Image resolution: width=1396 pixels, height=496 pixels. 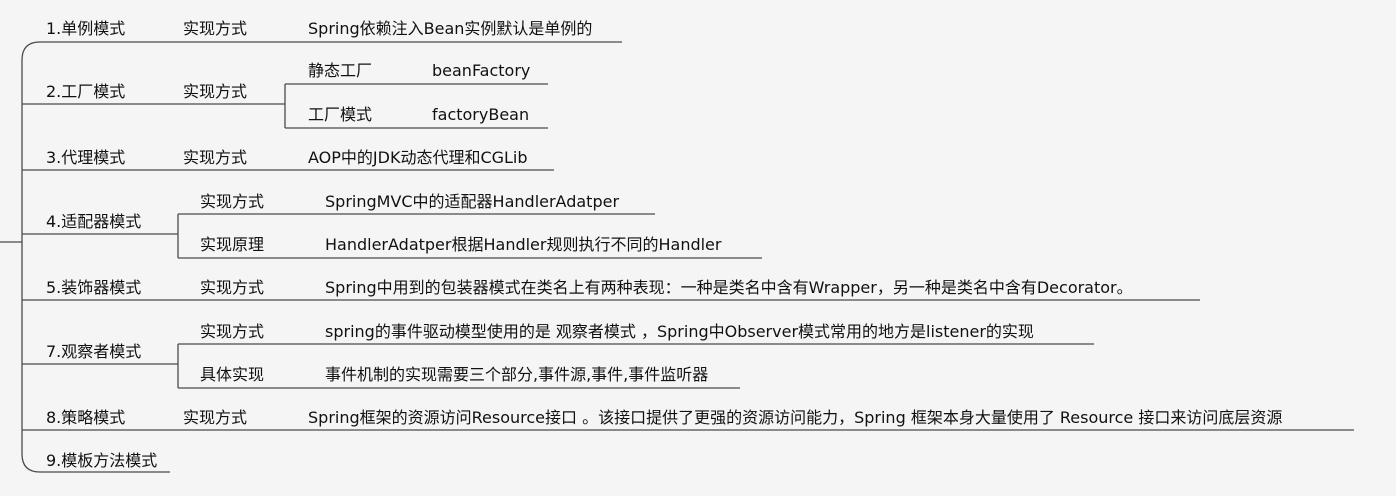 What do you see at coordinates (215, 157) in the screenshot?
I see `proxy-method-label: 实现方式` at bounding box center [215, 157].